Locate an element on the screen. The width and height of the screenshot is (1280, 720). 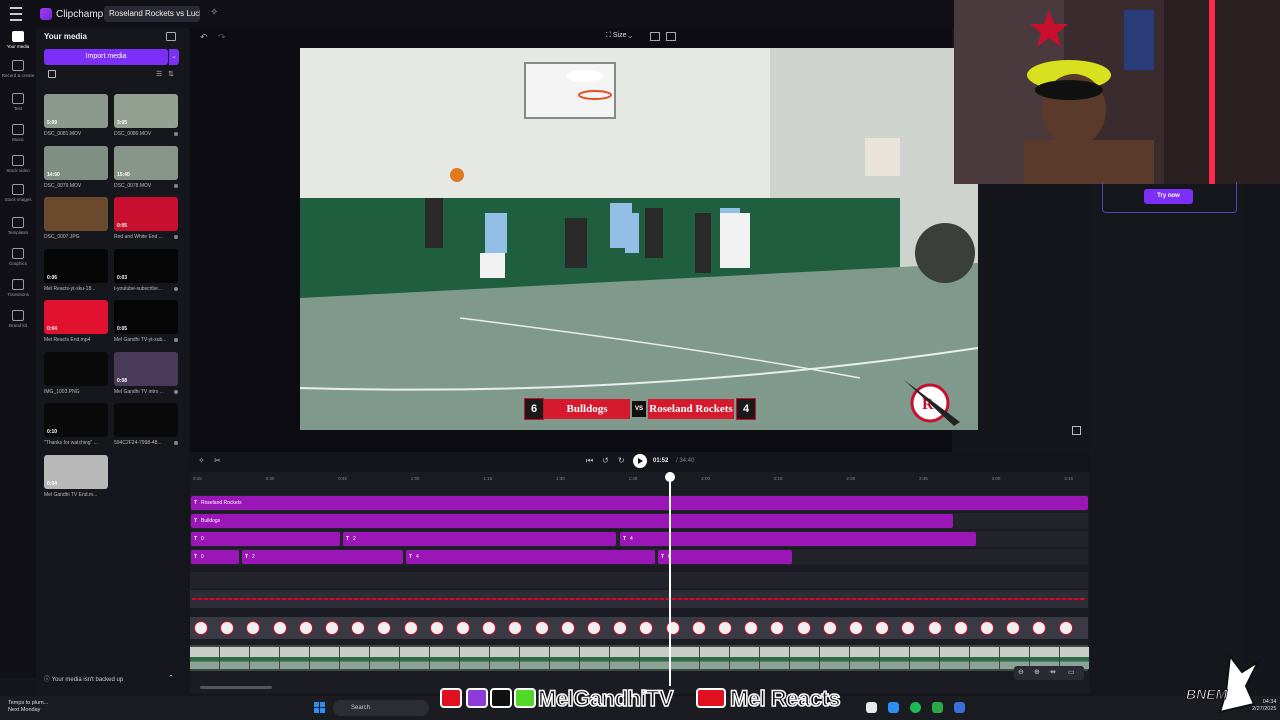
aspect-ratio-button: ⛶ Size ⌄ is located at coordinates (619, 36).